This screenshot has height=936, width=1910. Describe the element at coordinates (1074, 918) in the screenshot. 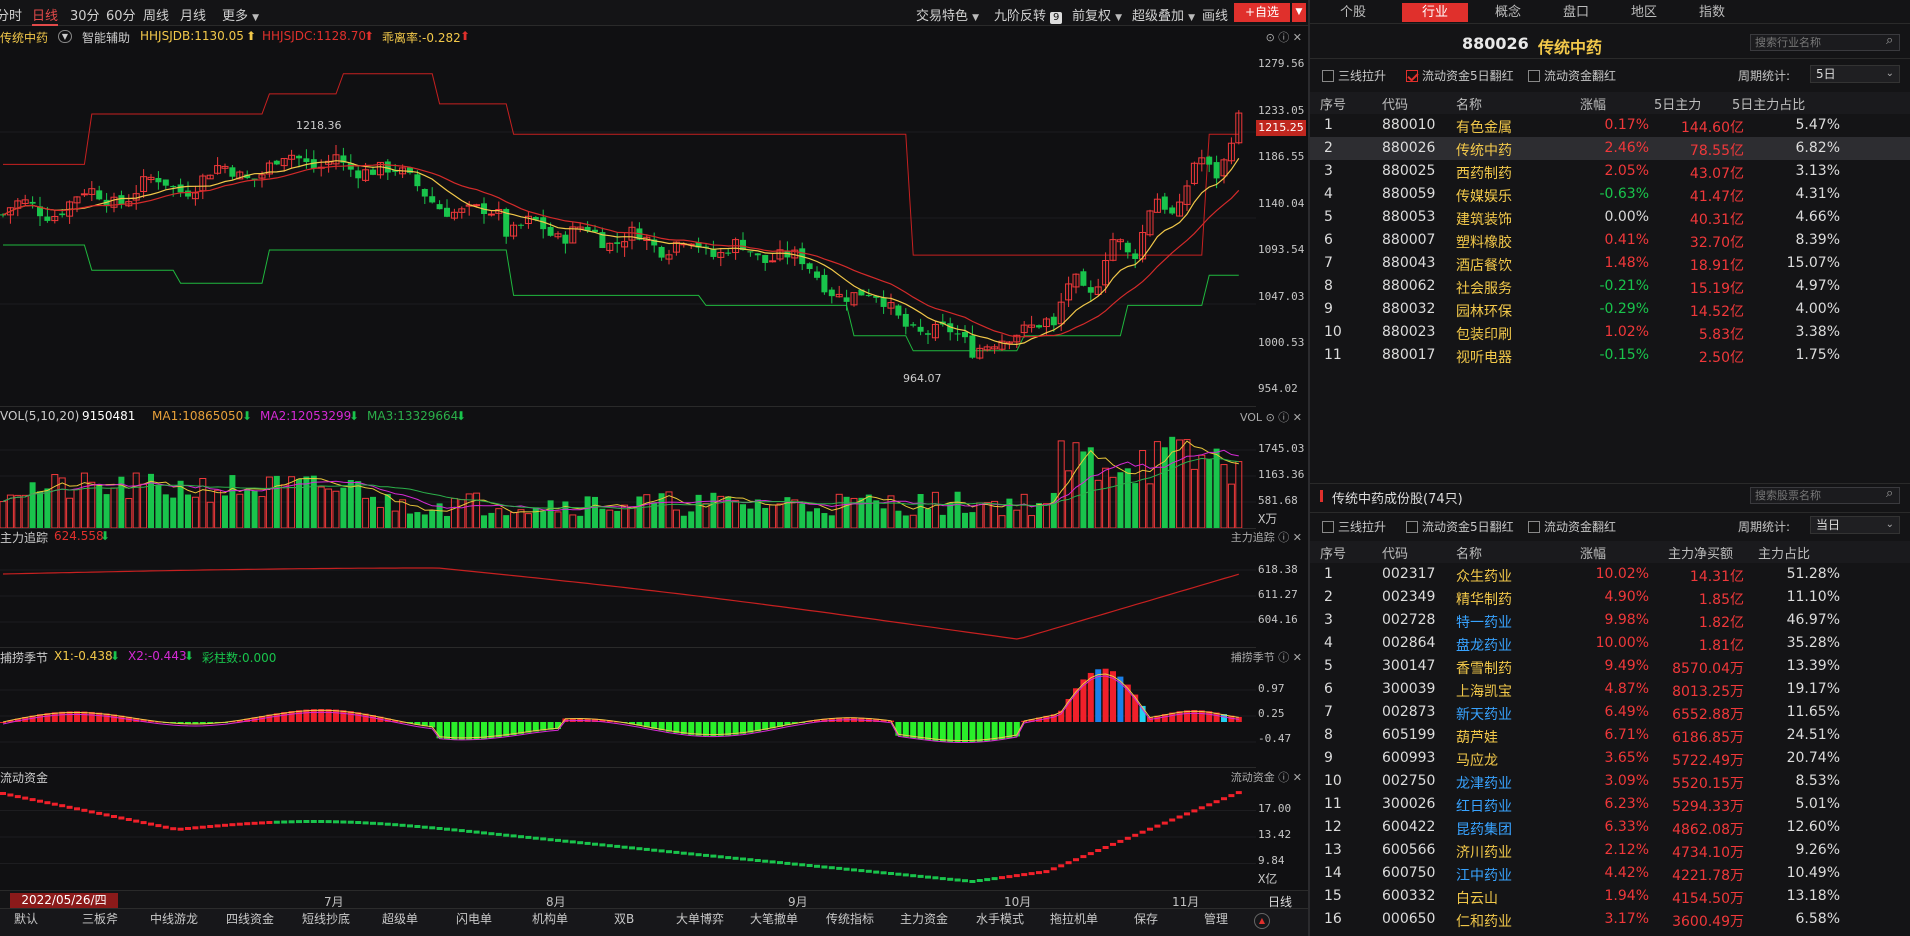

I see `tab-indicator: 拖拉机单` at that location.